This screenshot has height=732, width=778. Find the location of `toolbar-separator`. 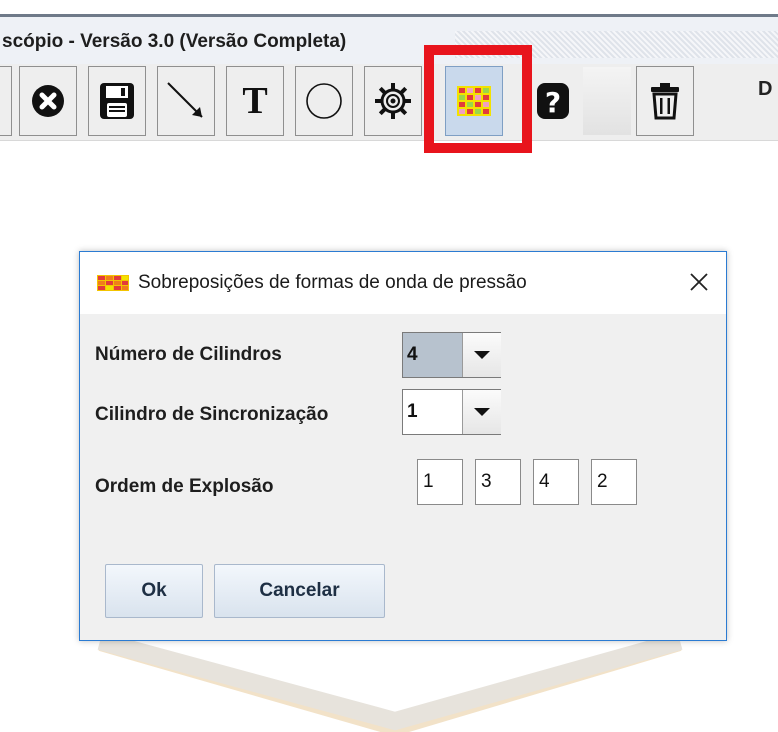

toolbar-separator is located at coordinates (607, 101).